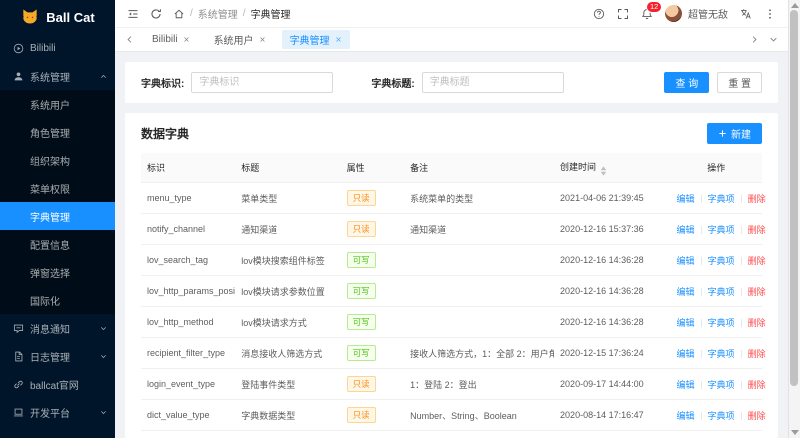  Describe the element at coordinates (754, 39) in the screenshot. I see `chevron-right-icon` at that location.